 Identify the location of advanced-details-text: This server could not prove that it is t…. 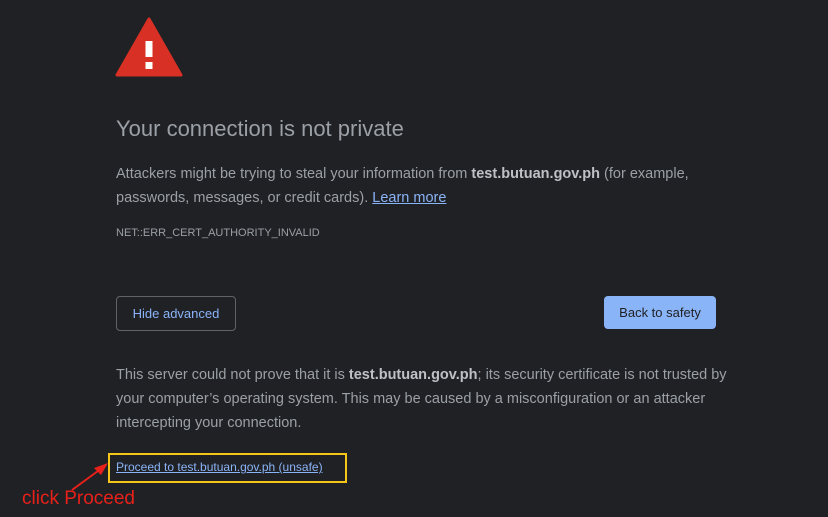
(421, 399).